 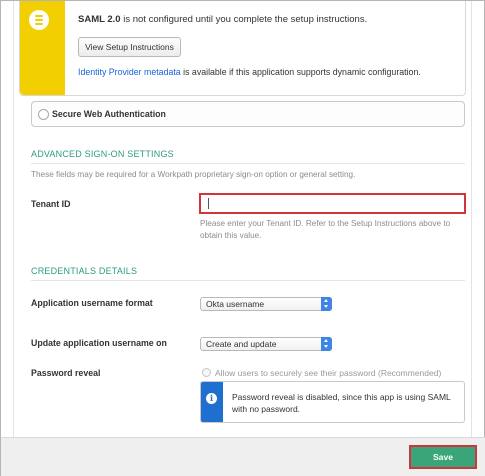 I want to click on username-format-value: Okta username, so click(x=235, y=304).